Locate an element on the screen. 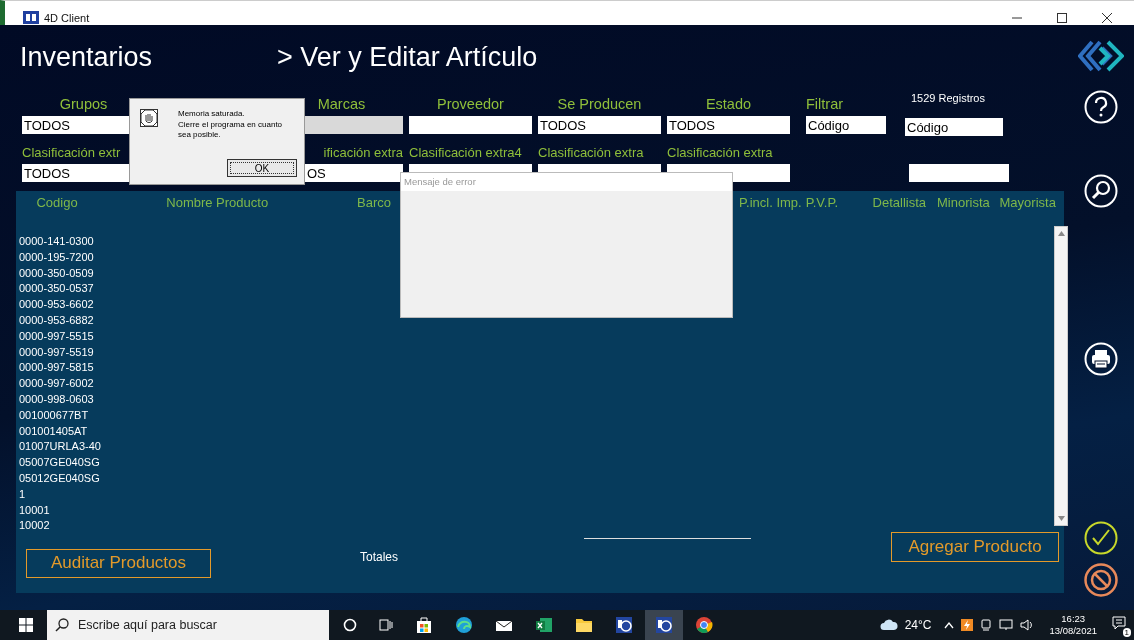 The width and height of the screenshot is (1134, 640). table-cell-text: 05007GE040SG is located at coordinates (60, 463).